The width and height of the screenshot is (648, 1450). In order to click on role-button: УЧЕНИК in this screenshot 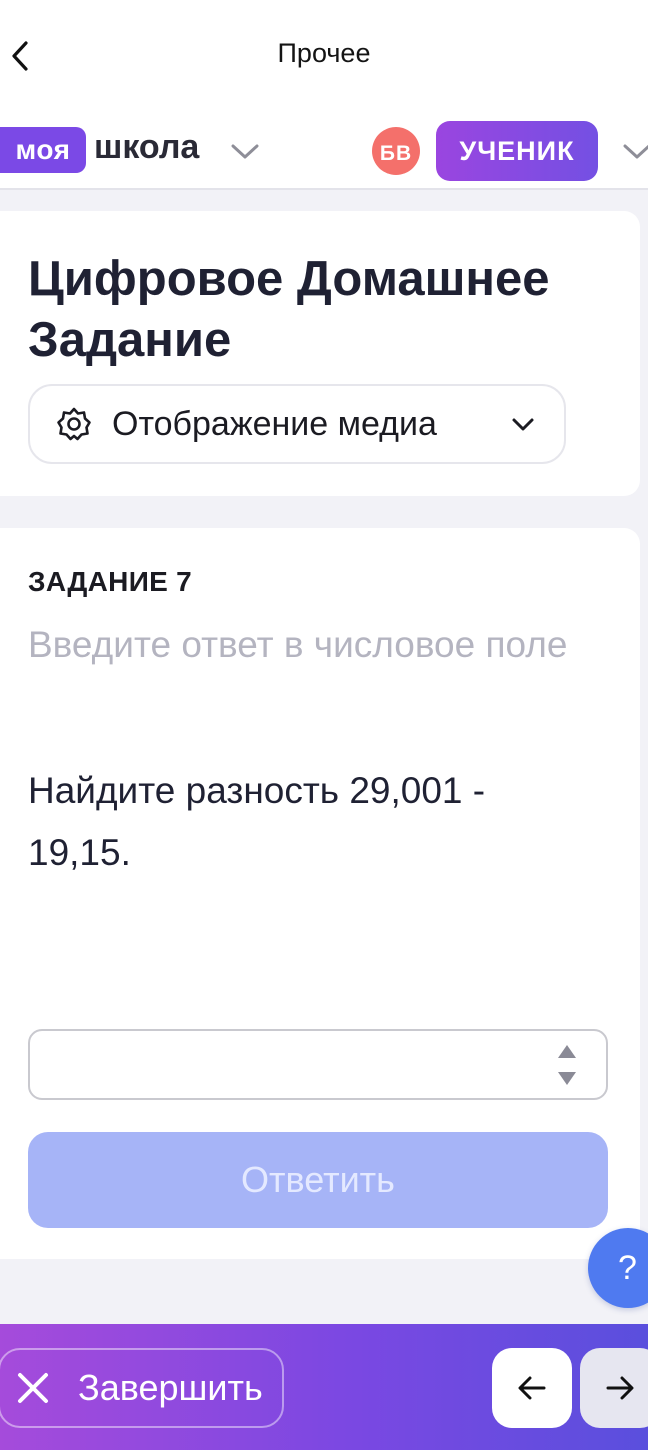, I will do `click(517, 151)`.